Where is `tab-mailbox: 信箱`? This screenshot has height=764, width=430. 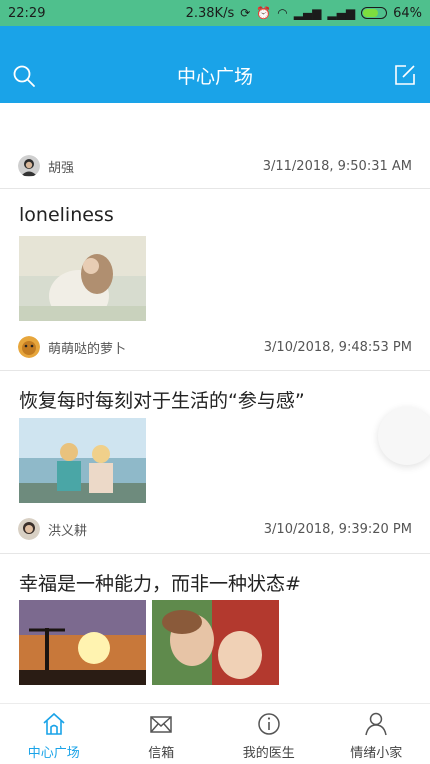
tab-mailbox: 信箱 is located at coordinates (162, 734).